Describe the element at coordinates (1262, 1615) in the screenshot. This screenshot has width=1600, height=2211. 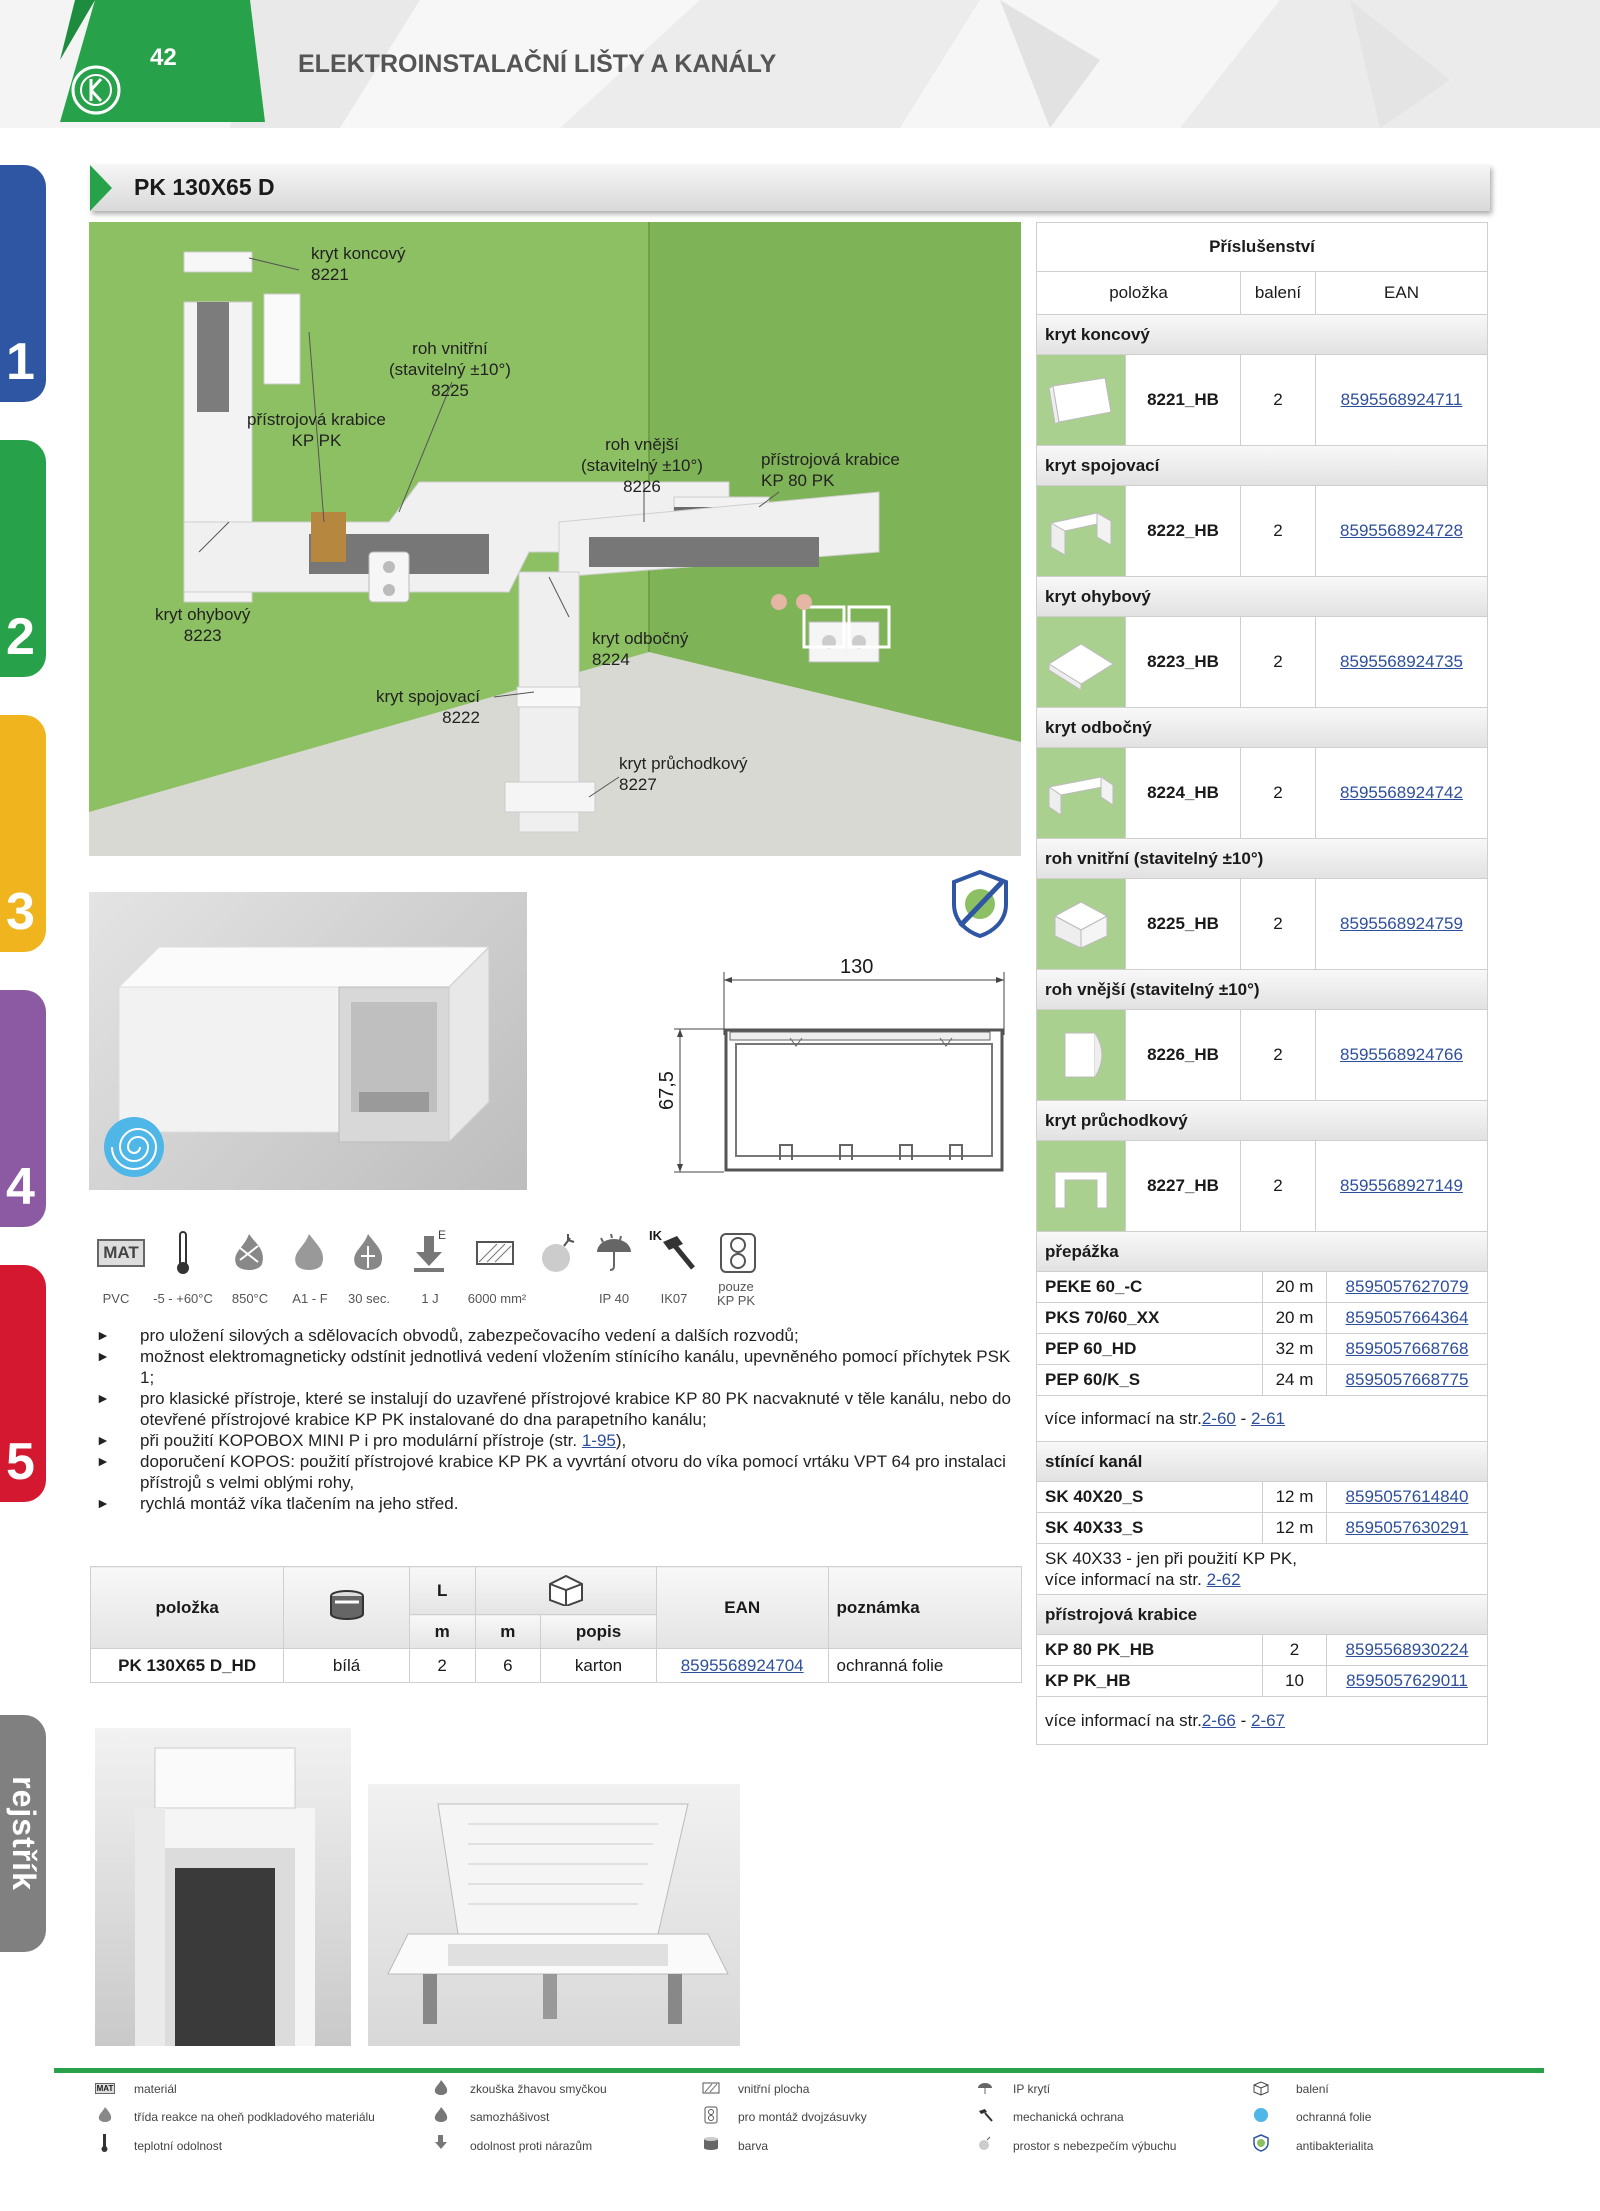
I see `section-device-box: přístrojová krabice` at that location.